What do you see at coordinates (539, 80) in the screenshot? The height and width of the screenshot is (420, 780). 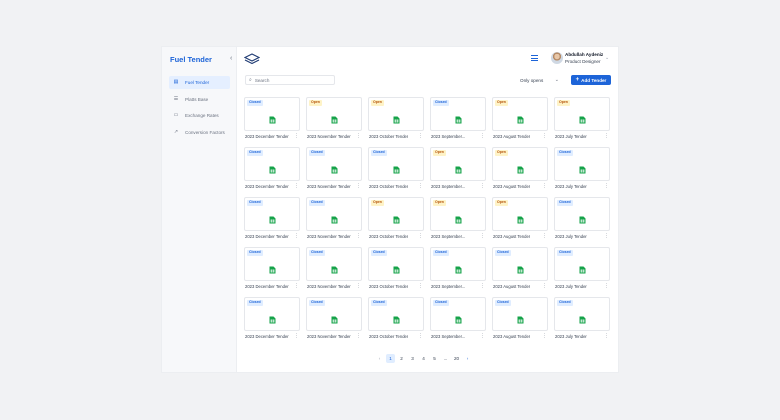 I see `status-filter-select: Only opens ⌄` at bounding box center [539, 80].